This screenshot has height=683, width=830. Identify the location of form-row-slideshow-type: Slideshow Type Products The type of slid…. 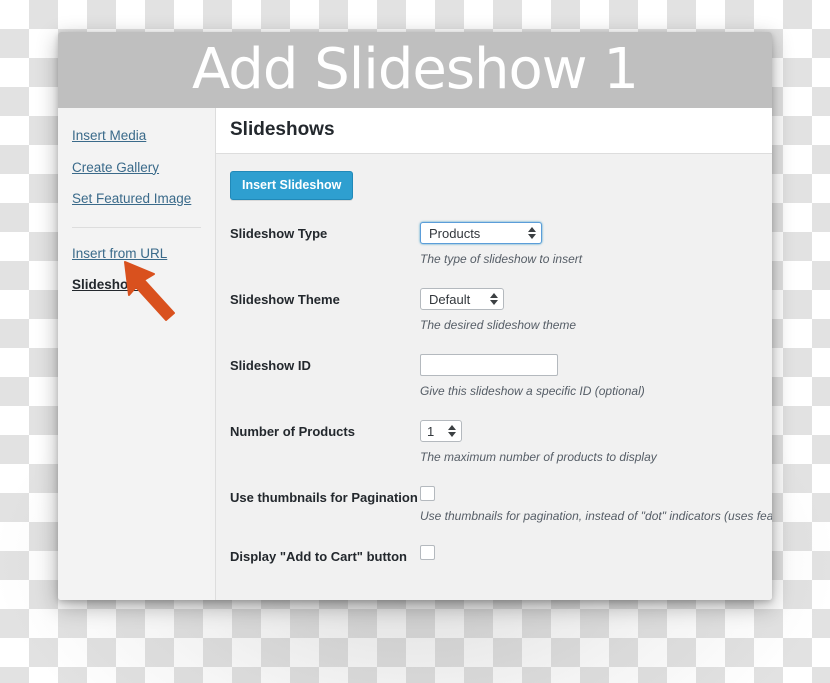
(501, 244).